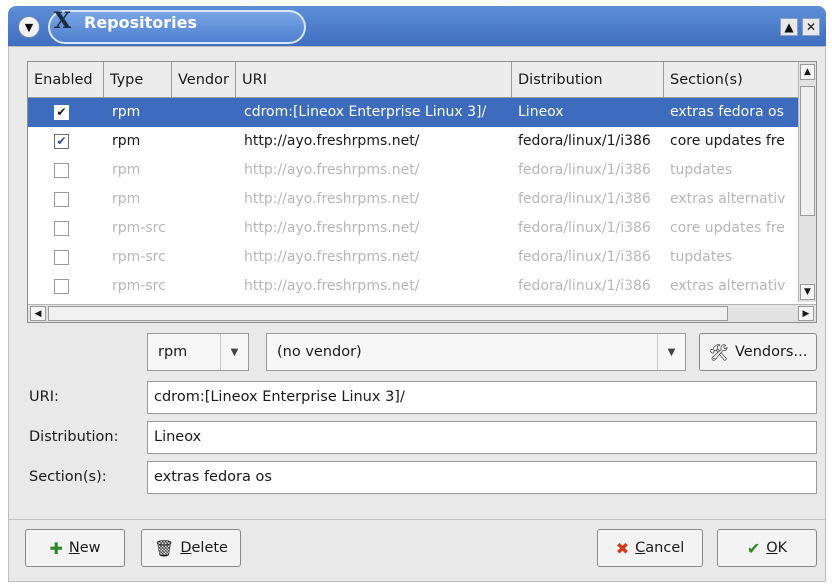 This screenshot has width=832, height=585. I want to click on cancel-label-rest: ancel, so click(665, 548).